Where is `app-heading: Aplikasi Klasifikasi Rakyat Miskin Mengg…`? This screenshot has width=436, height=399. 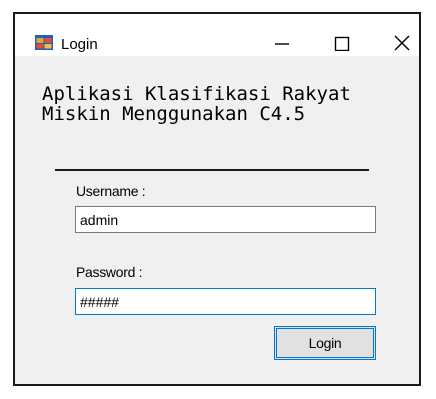
app-heading: Aplikasi Klasifikasi Rakyat Miskin Mengg… is located at coordinates (196, 104).